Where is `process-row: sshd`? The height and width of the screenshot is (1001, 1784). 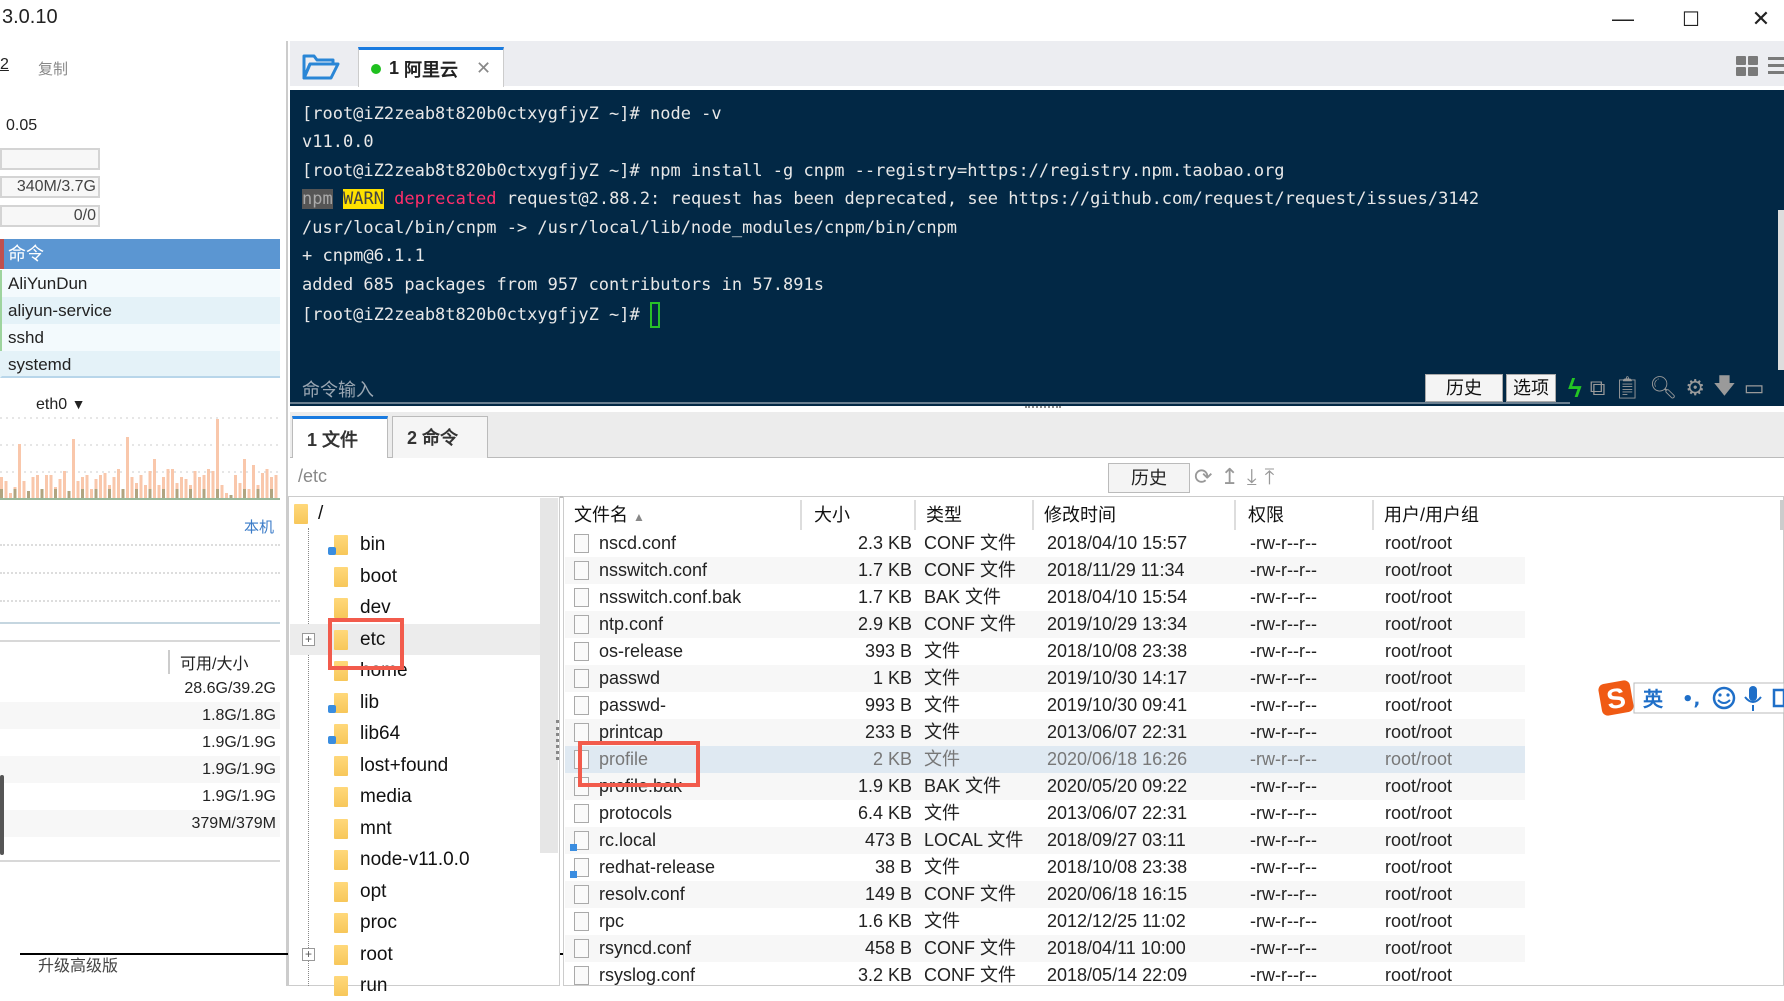
process-row: sshd is located at coordinates (140, 337).